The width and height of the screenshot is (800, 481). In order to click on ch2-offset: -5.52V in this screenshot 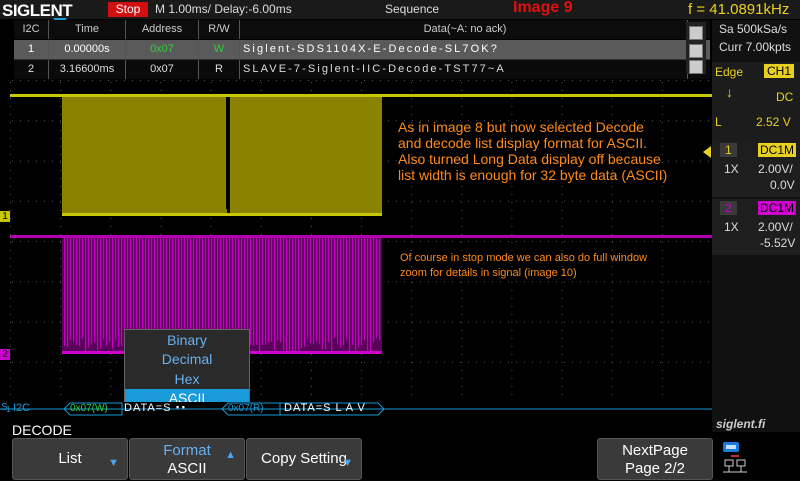, I will do `click(778, 243)`.